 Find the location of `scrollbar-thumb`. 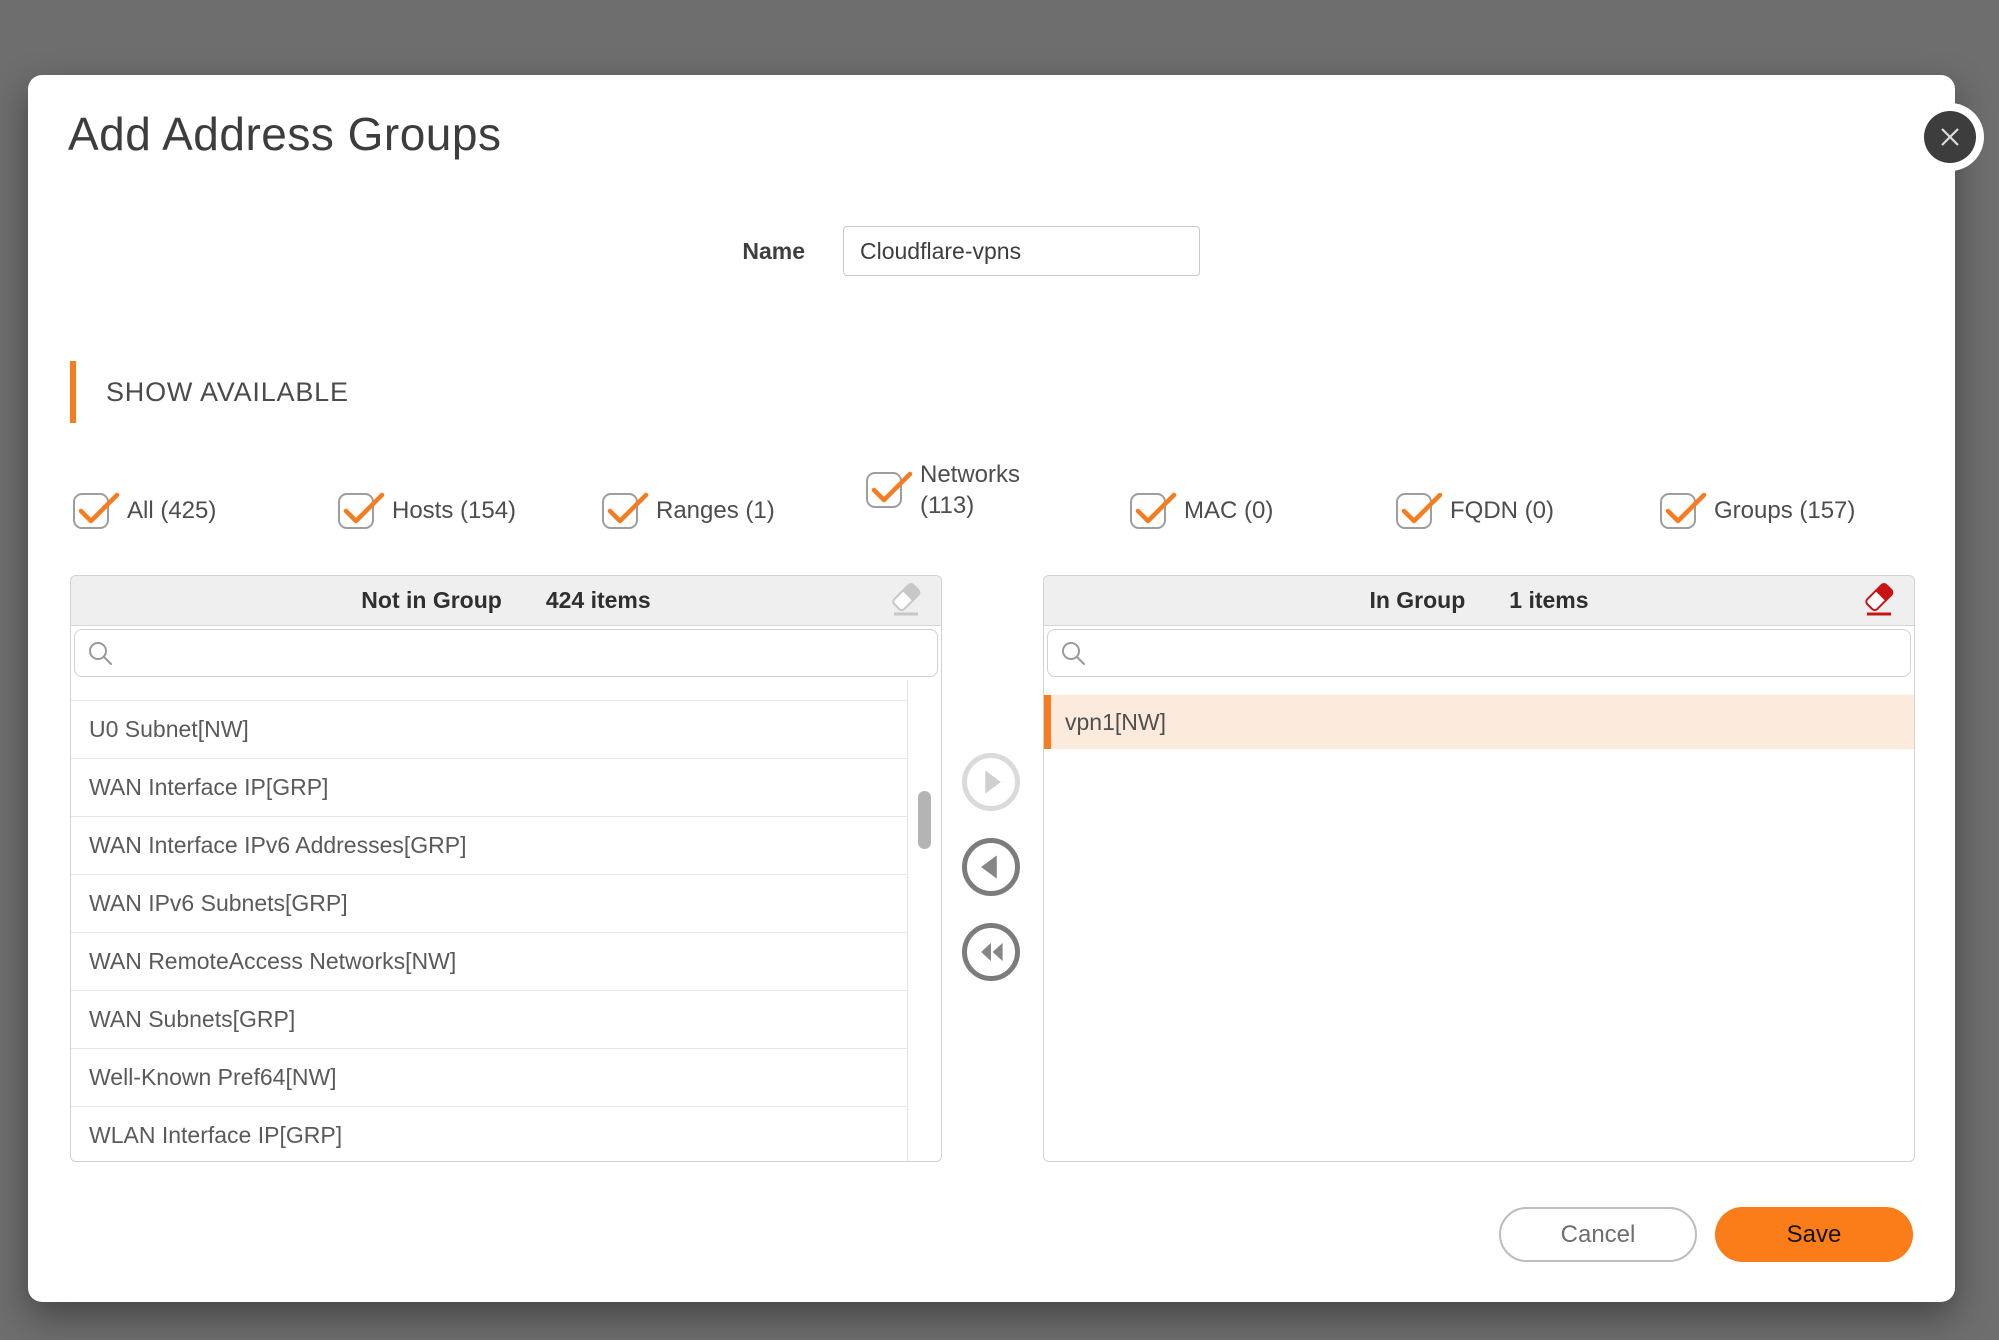

scrollbar-thumb is located at coordinates (924, 820).